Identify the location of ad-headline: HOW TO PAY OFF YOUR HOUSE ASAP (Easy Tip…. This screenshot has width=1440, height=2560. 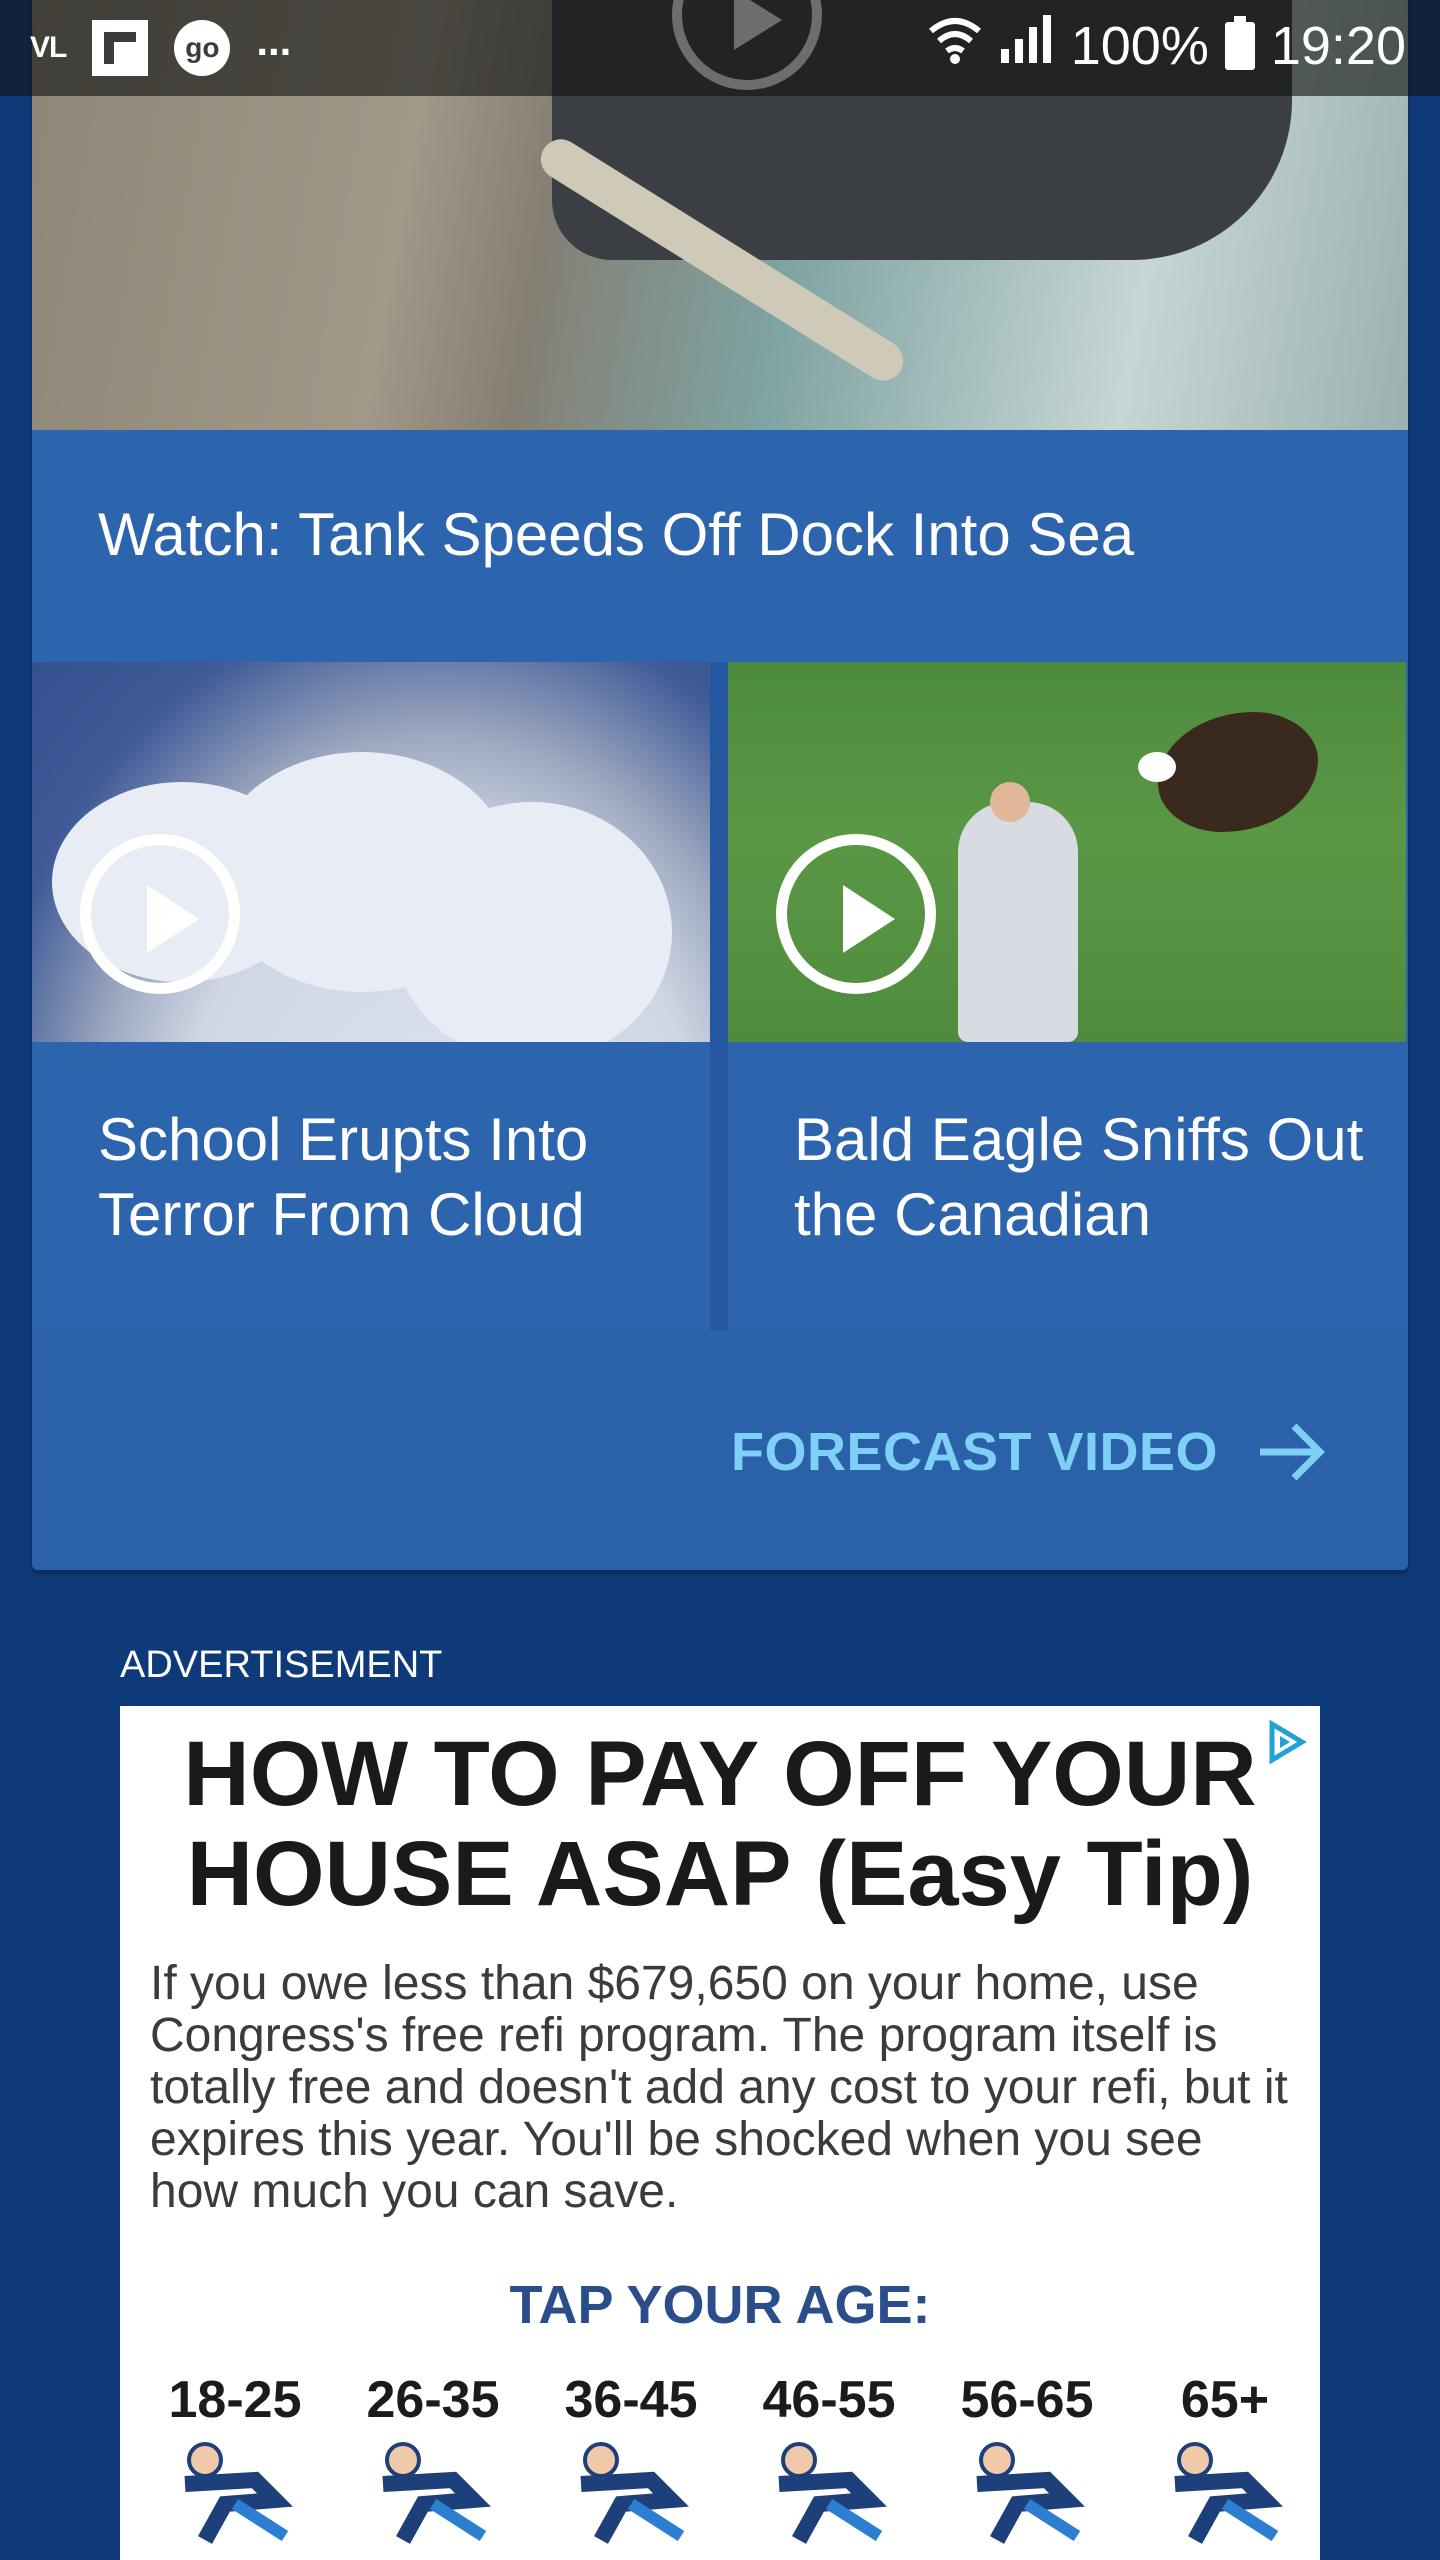
(720, 1824).